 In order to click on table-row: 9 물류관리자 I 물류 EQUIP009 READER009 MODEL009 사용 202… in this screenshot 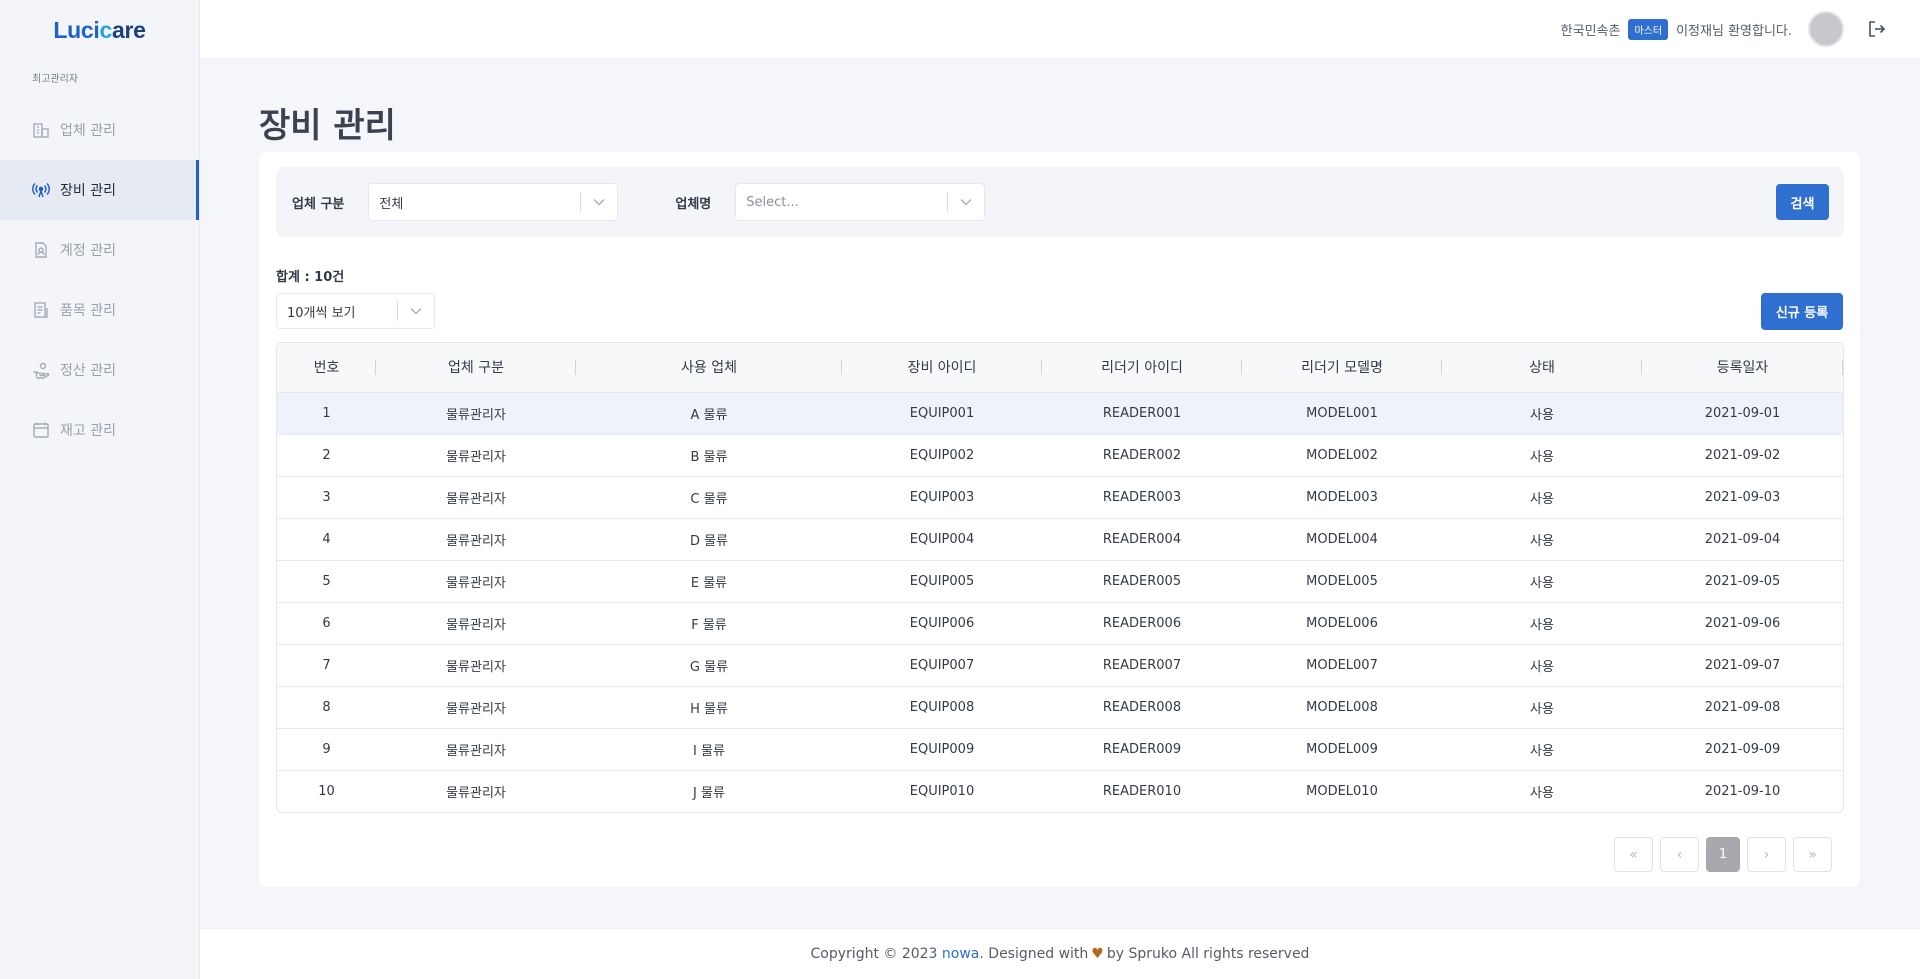, I will do `click(1060, 749)`.